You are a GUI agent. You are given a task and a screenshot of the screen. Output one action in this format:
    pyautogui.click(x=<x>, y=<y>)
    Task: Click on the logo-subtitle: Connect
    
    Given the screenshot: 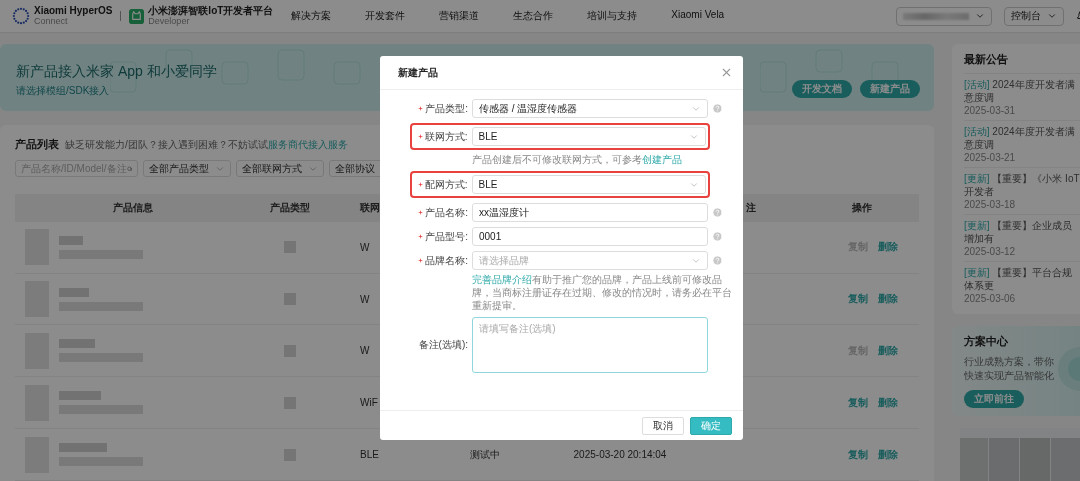 What is the action you would take?
    pyautogui.click(x=51, y=21)
    